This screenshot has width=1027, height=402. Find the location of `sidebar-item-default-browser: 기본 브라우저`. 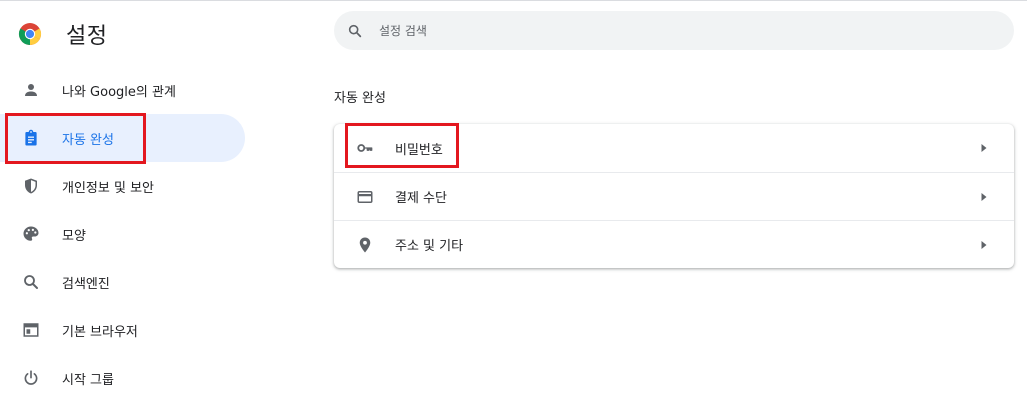

sidebar-item-default-browser: 기본 브라우저 is located at coordinates (122, 330).